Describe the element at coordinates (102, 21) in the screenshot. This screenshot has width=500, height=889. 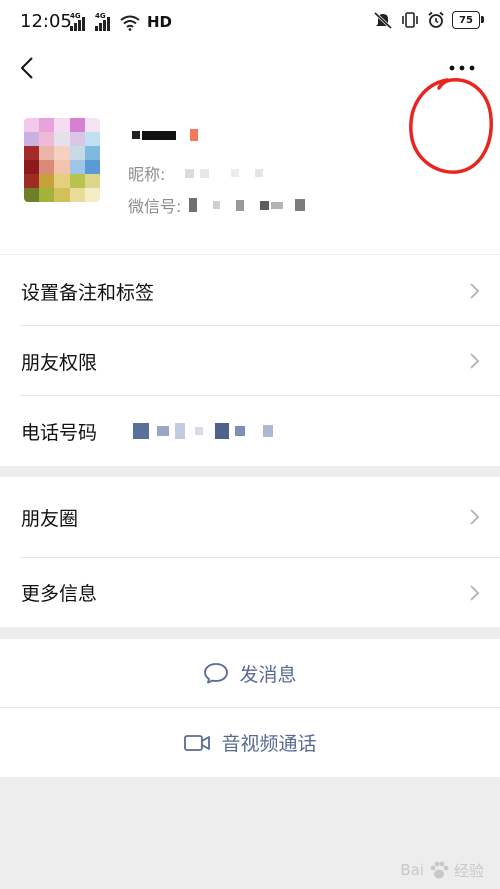
I see `signal-icon-2: 4G` at that location.